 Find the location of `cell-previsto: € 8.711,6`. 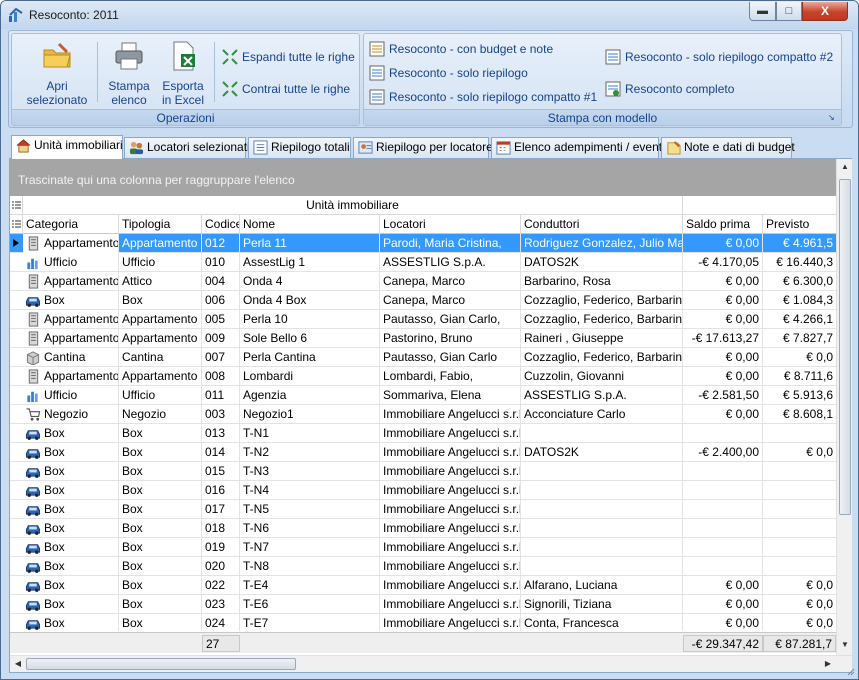

cell-previsto: € 8.711,6 is located at coordinates (799, 376).